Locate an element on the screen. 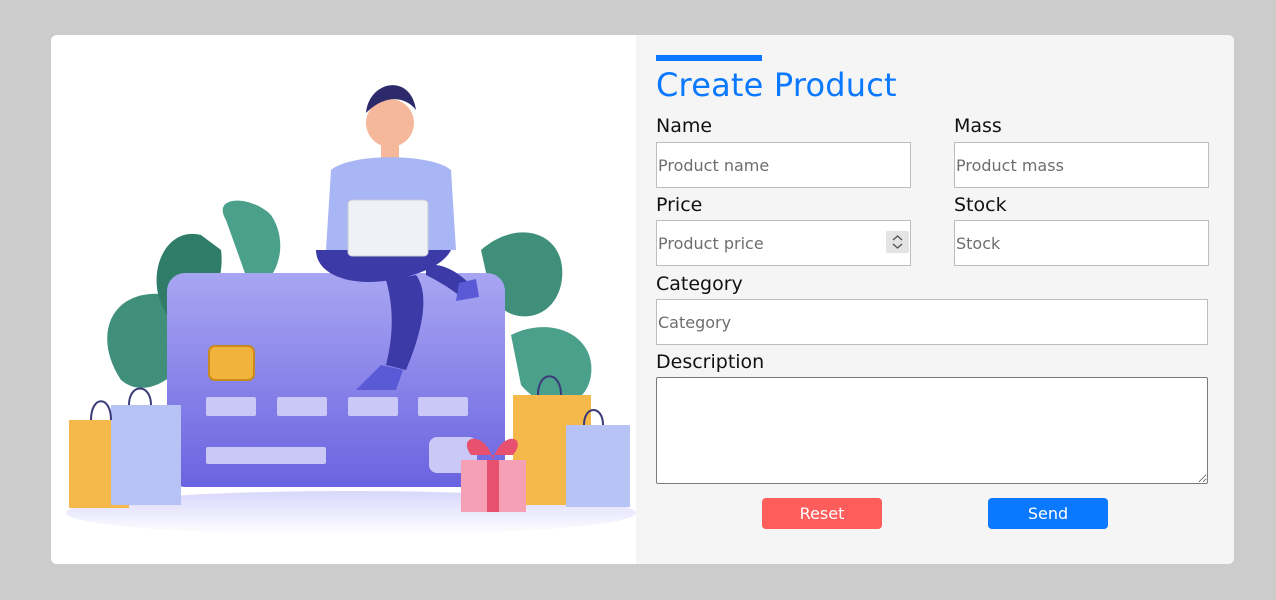 The height and width of the screenshot is (600, 1276). send-button: Send is located at coordinates (1048, 513).